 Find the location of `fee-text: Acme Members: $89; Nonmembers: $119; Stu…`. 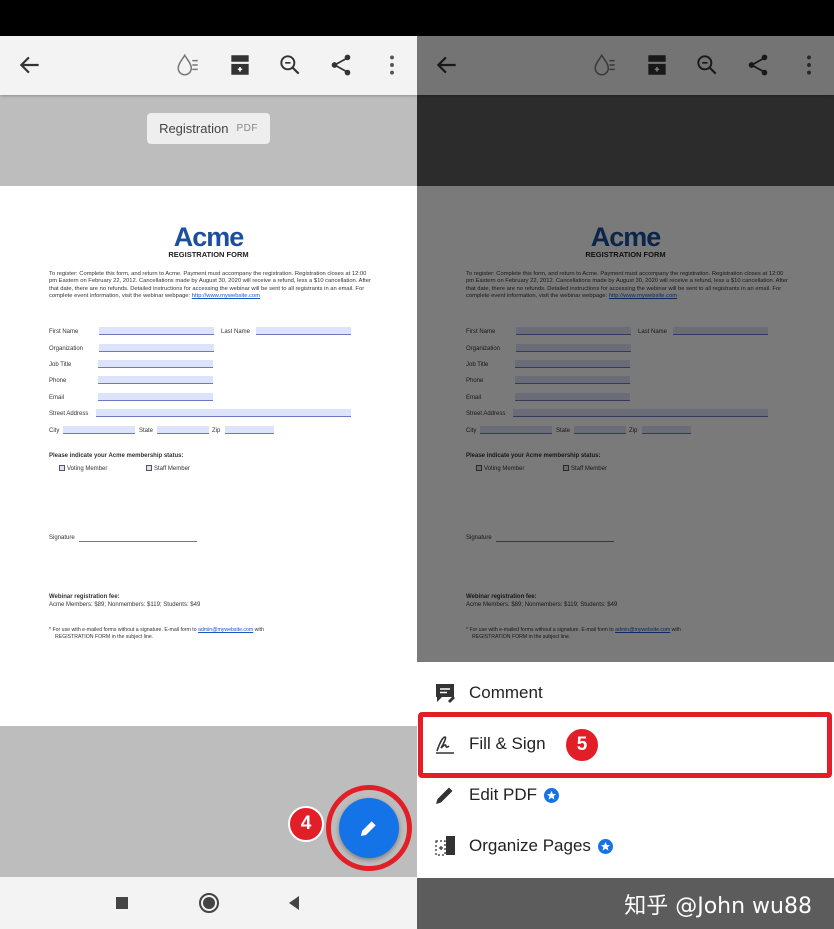

fee-text: Acme Members: $89; Nonmembers: $119; Stu… is located at coordinates (125, 605).